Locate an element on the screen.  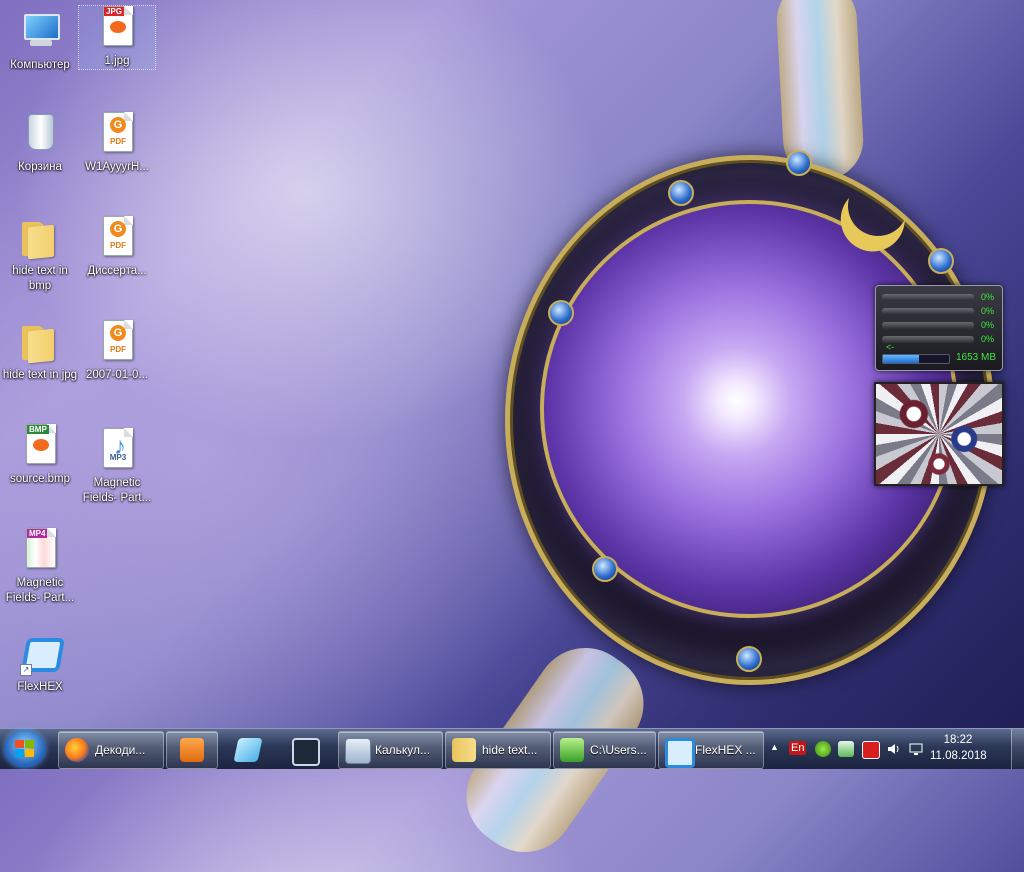
slideshow-gadget is located at coordinates (939, 434).